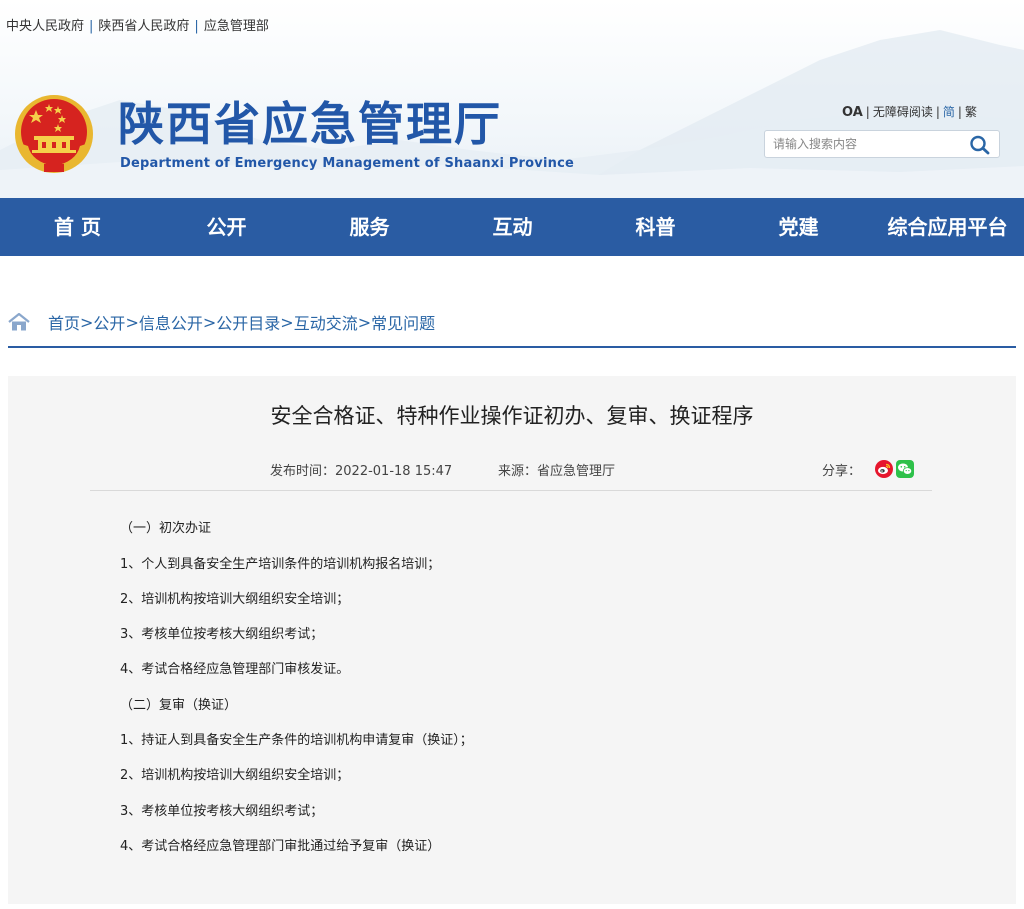 The width and height of the screenshot is (1024, 909). Describe the element at coordinates (868, 144) in the screenshot. I see `search-input` at that location.